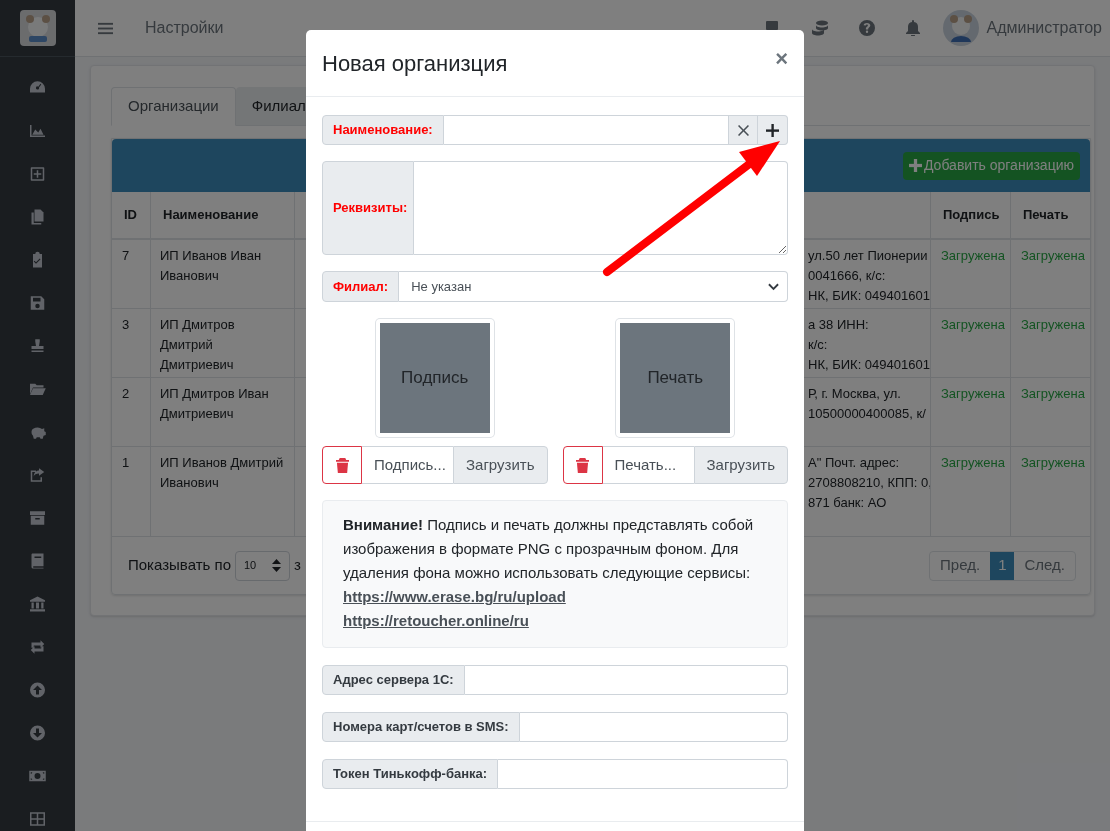 This screenshot has height=831, width=1110. What do you see at coordinates (173, 106) in the screenshot?
I see `tab: Организации` at bounding box center [173, 106].